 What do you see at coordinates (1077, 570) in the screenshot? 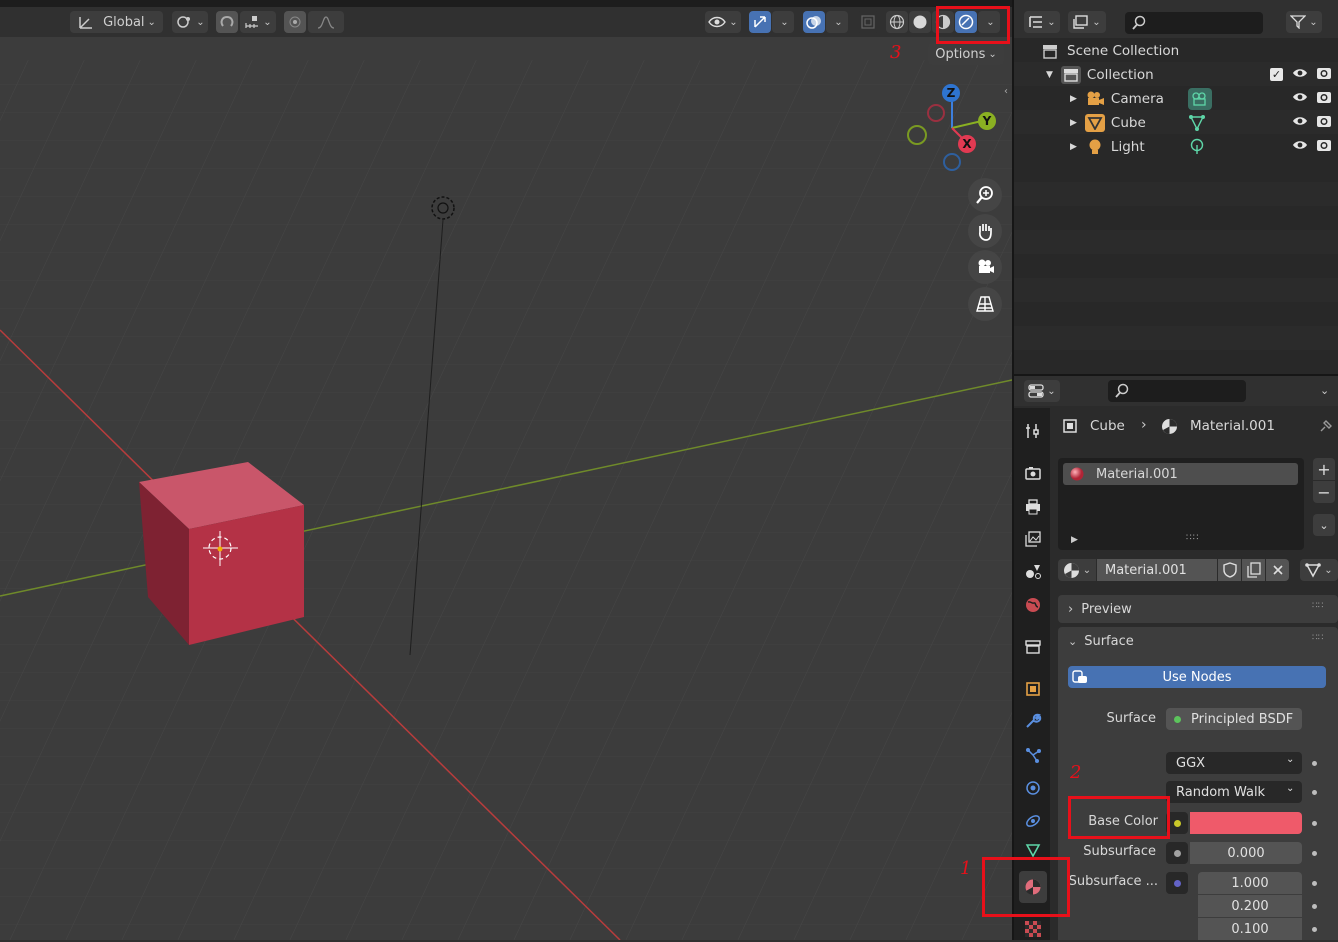
I see `browse-material-dropdown: ⌄` at bounding box center [1077, 570].